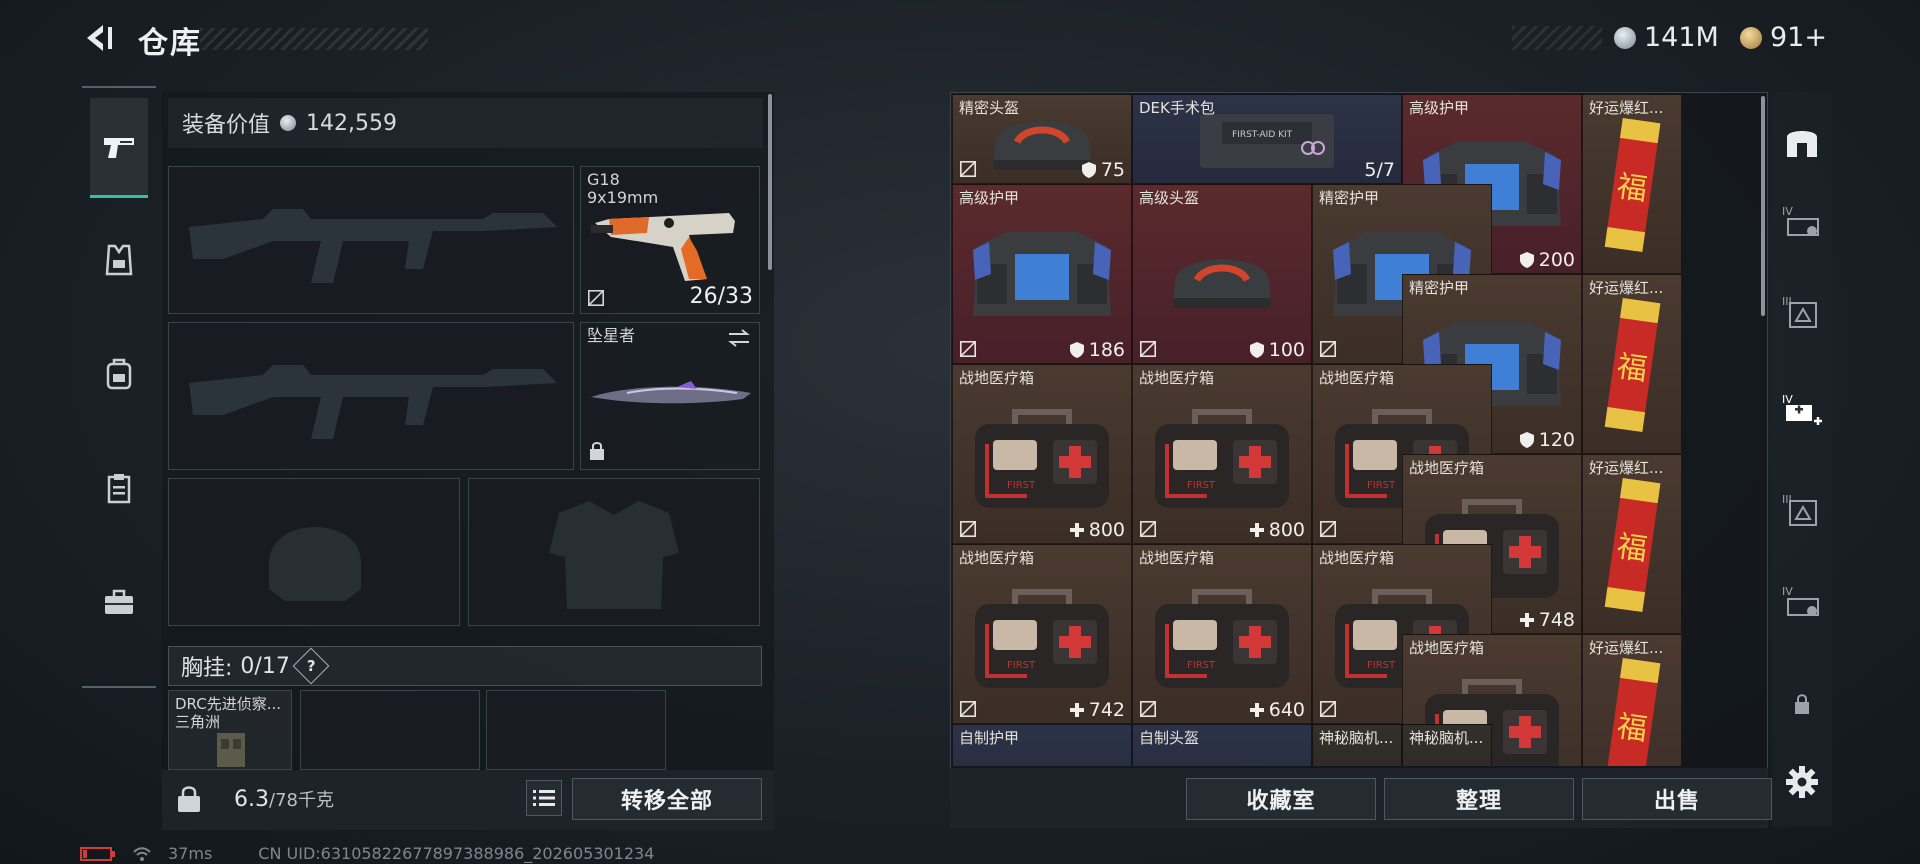 This screenshot has width=1920, height=864. Describe the element at coordinates (1177, 108) in the screenshot. I see `item-name: DEK手术包` at that location.